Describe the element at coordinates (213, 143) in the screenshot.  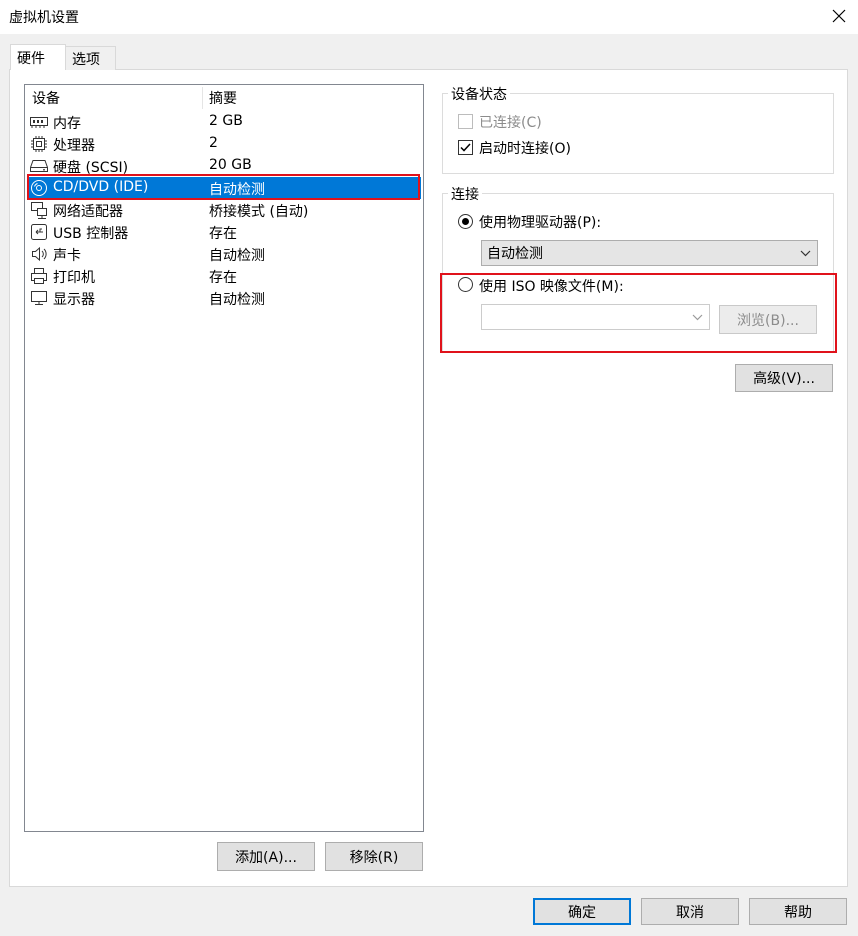
I see `device-summary: 2` at that location.